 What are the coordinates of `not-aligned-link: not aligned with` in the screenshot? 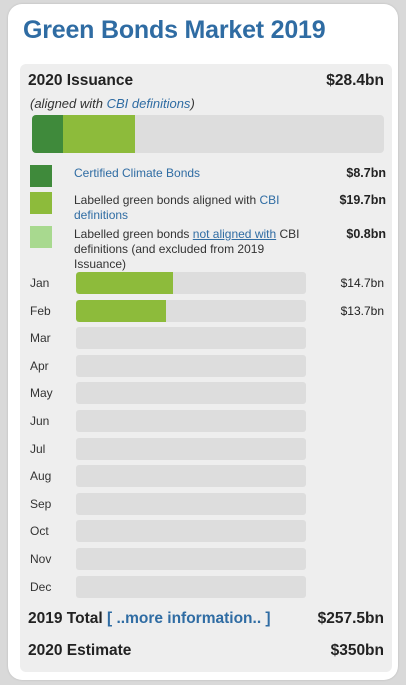 It's located at (234, 234).